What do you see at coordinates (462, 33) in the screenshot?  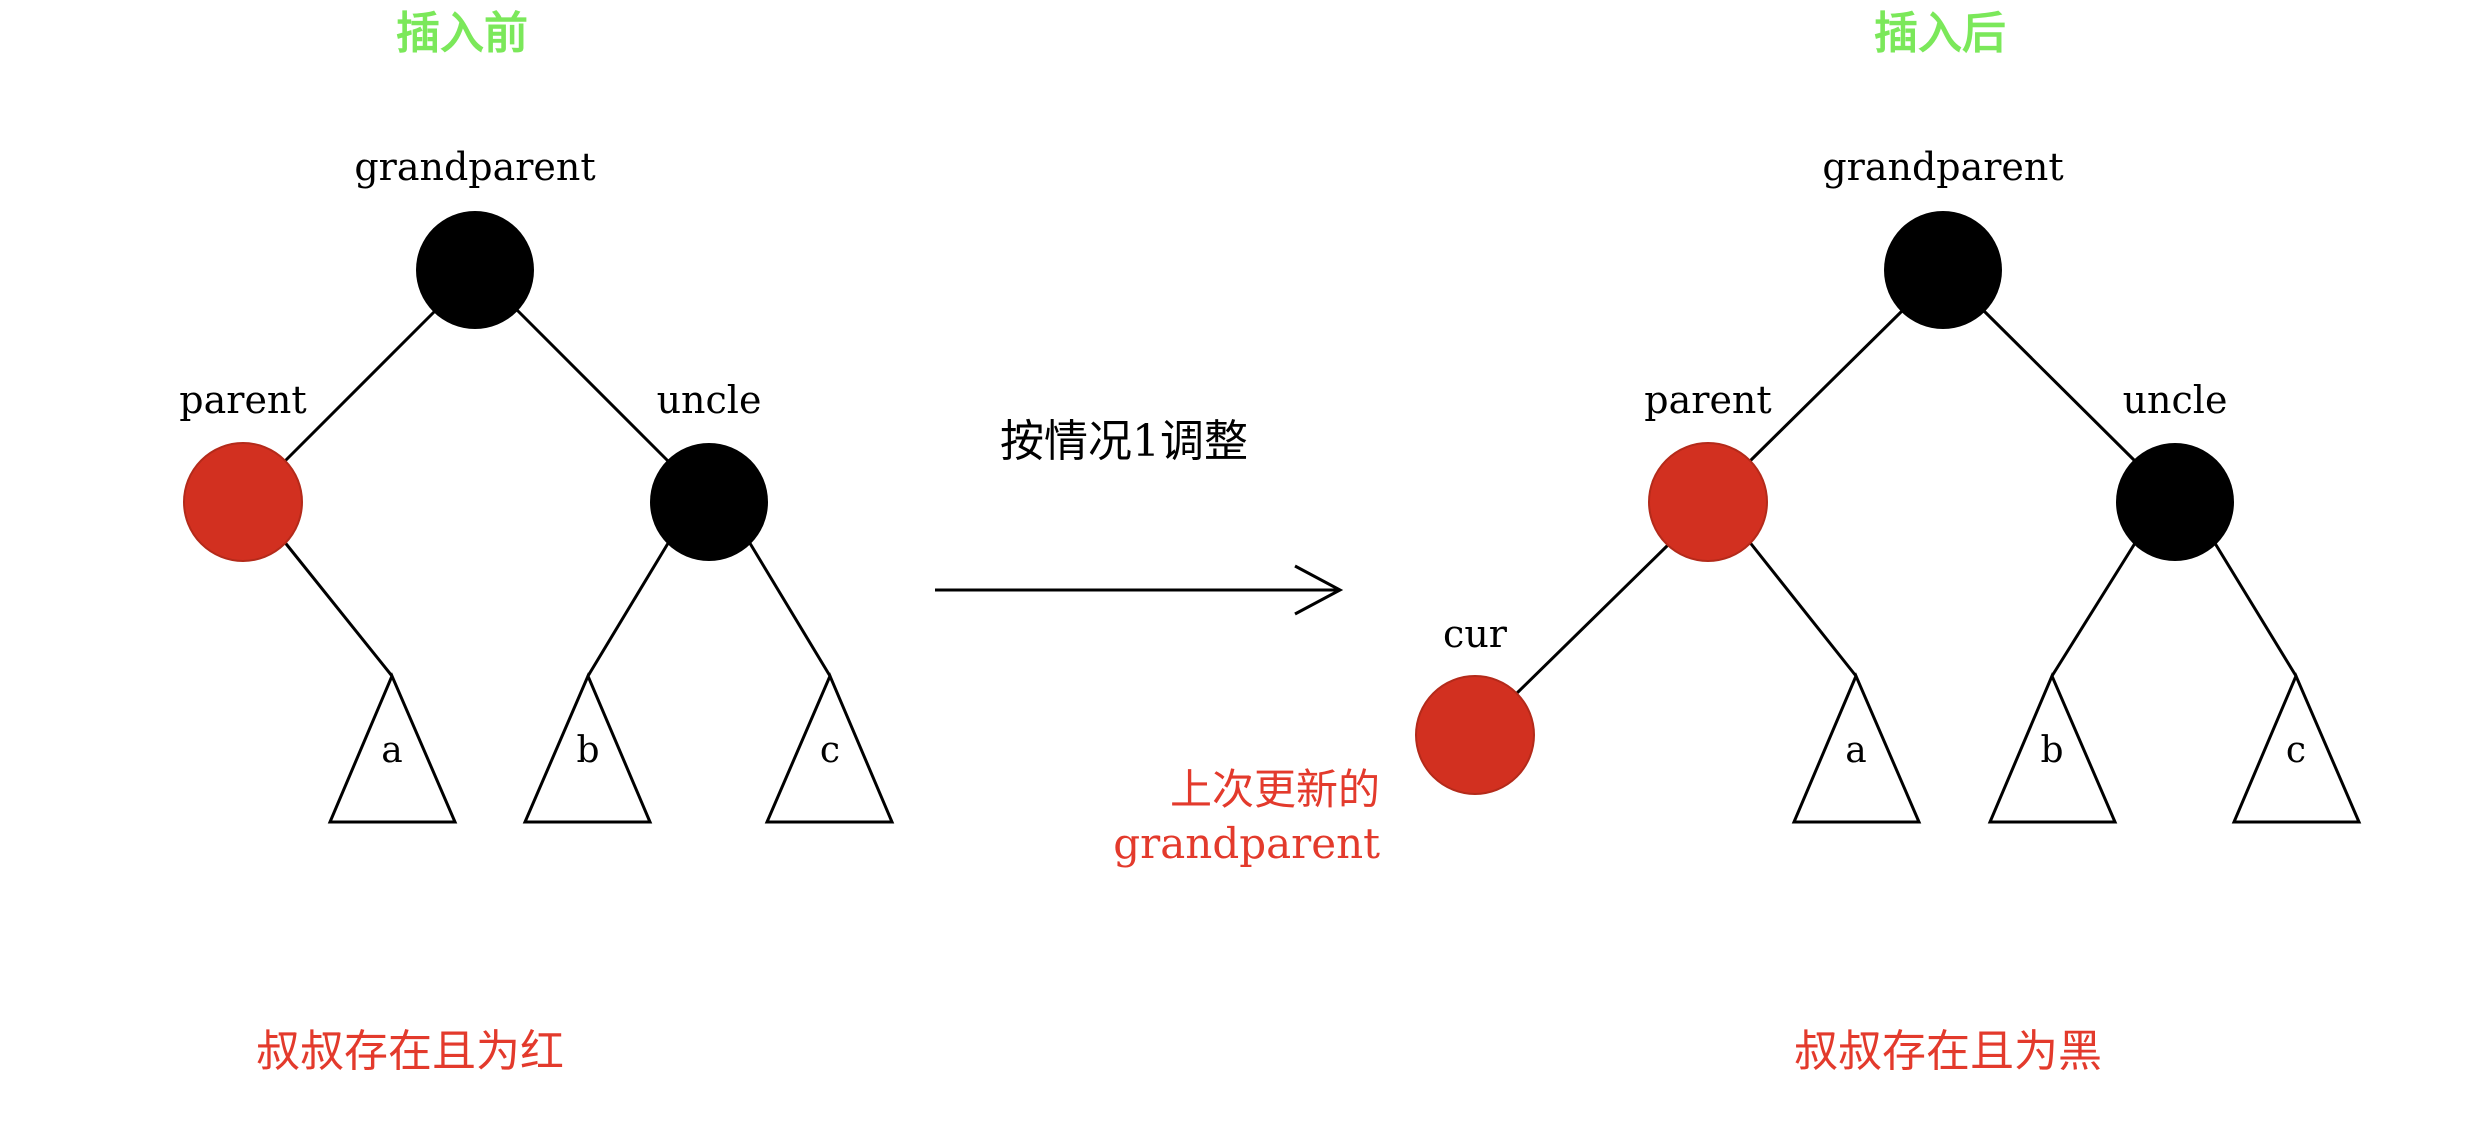 I see `before-title: 插入前` at bounding box center [462, 33].